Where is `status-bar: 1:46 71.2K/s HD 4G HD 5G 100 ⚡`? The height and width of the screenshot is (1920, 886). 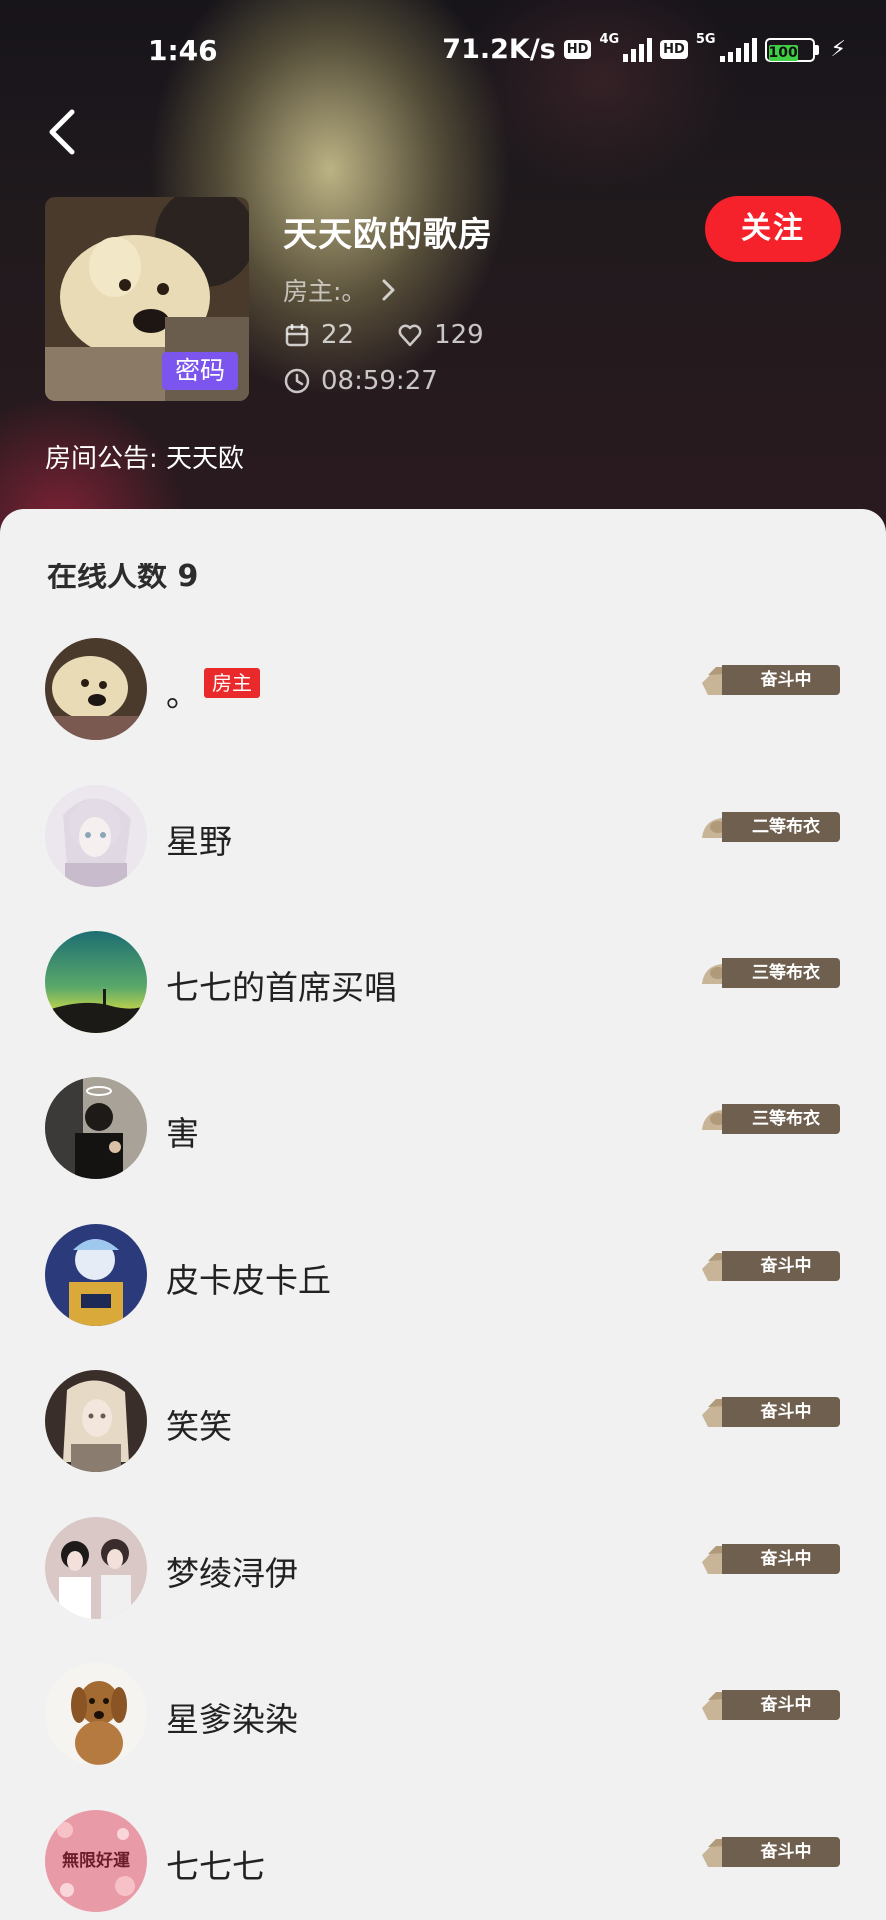
status-bar: 1:46 71.2K/s HD 4G HD 5G 100 ⚡ is located at coordinates (443, 50).